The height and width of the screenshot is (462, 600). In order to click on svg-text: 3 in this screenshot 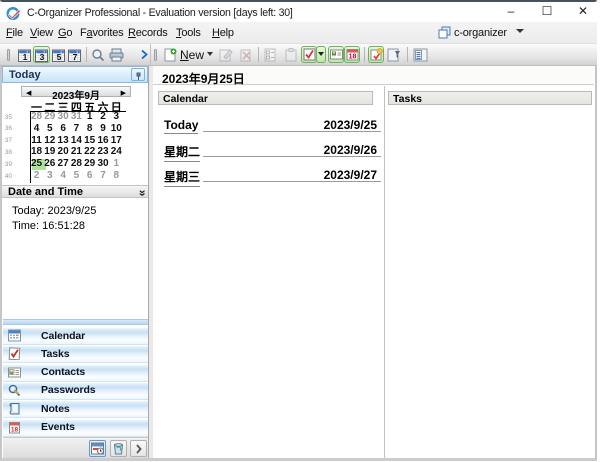, I will do `click(42, 57)`.